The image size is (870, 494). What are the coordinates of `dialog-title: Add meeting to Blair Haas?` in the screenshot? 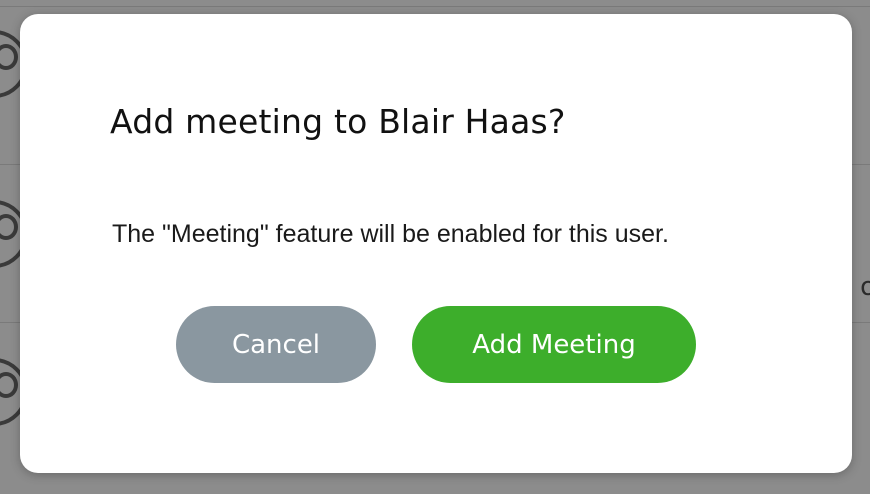 It's located at (338, 121).